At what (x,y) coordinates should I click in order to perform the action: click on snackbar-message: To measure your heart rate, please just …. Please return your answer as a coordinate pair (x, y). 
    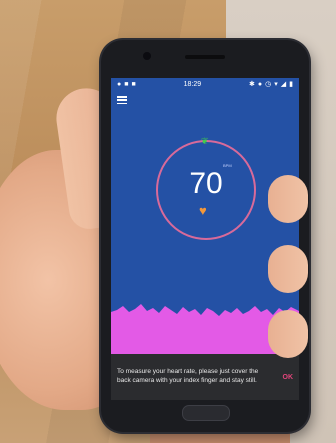
    Looking at the image, I should click on (188, 376).